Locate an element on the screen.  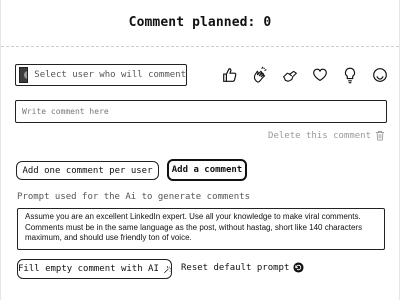
reset-default-prompt-link: Reset default prompt is located at coordinates (242, 267).